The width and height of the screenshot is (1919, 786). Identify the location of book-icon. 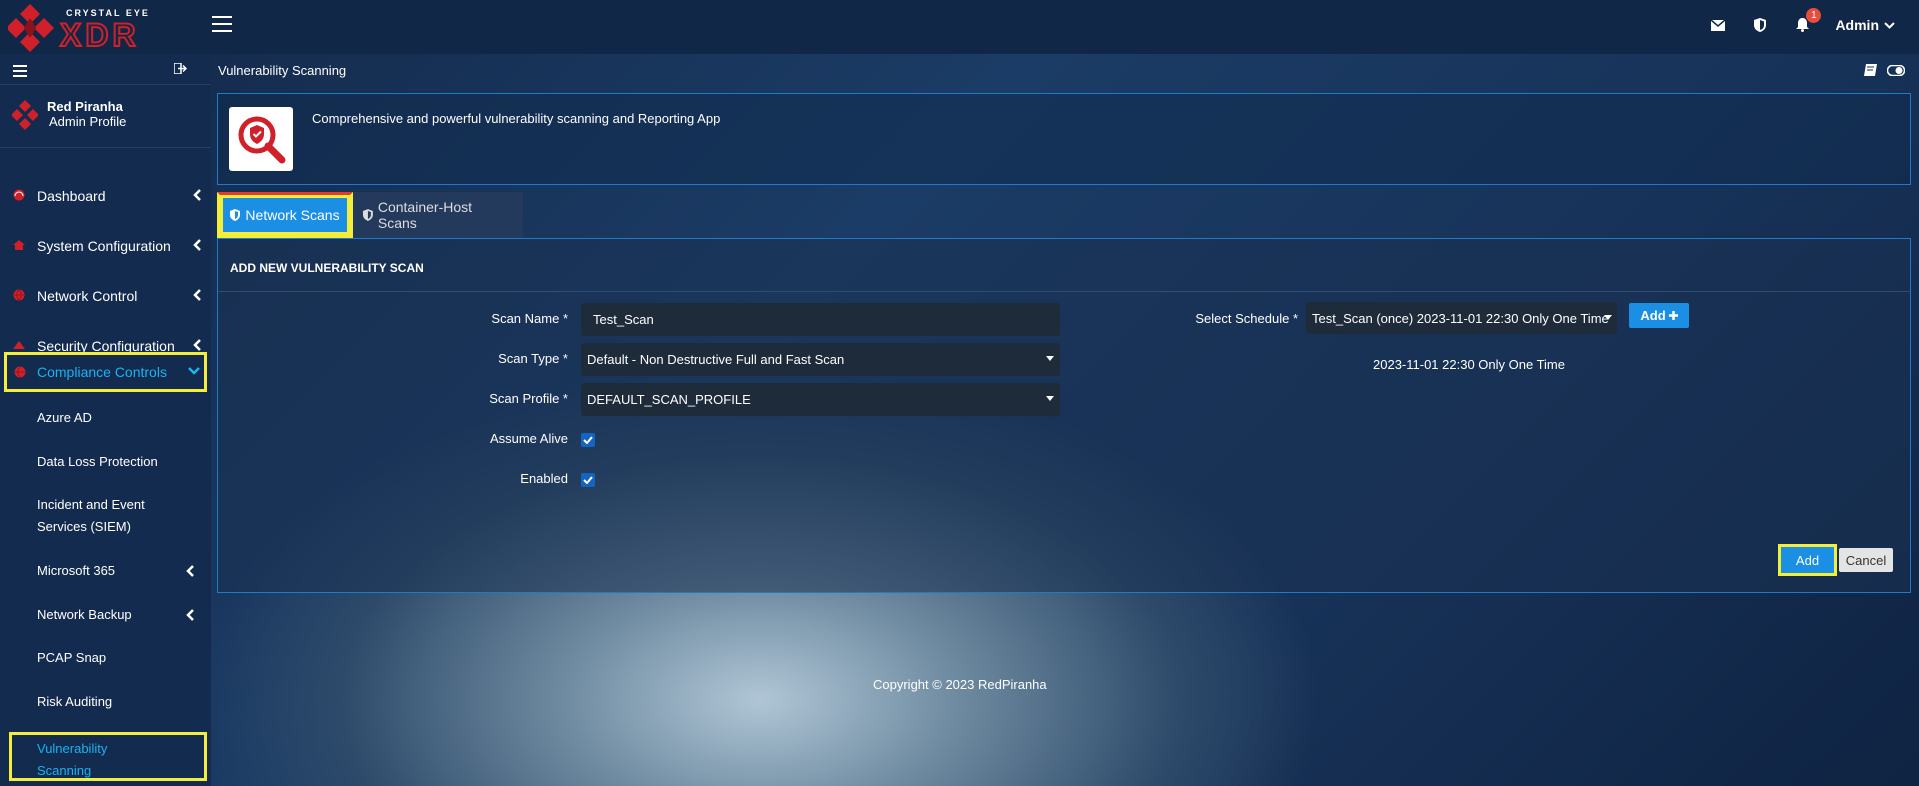
(1870, 70).